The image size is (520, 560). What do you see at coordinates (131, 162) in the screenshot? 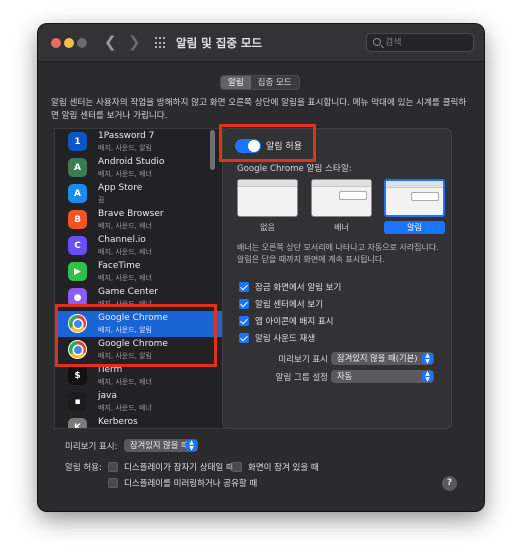
I see `app-name: Android Studio` at bounding box center [131, 162].